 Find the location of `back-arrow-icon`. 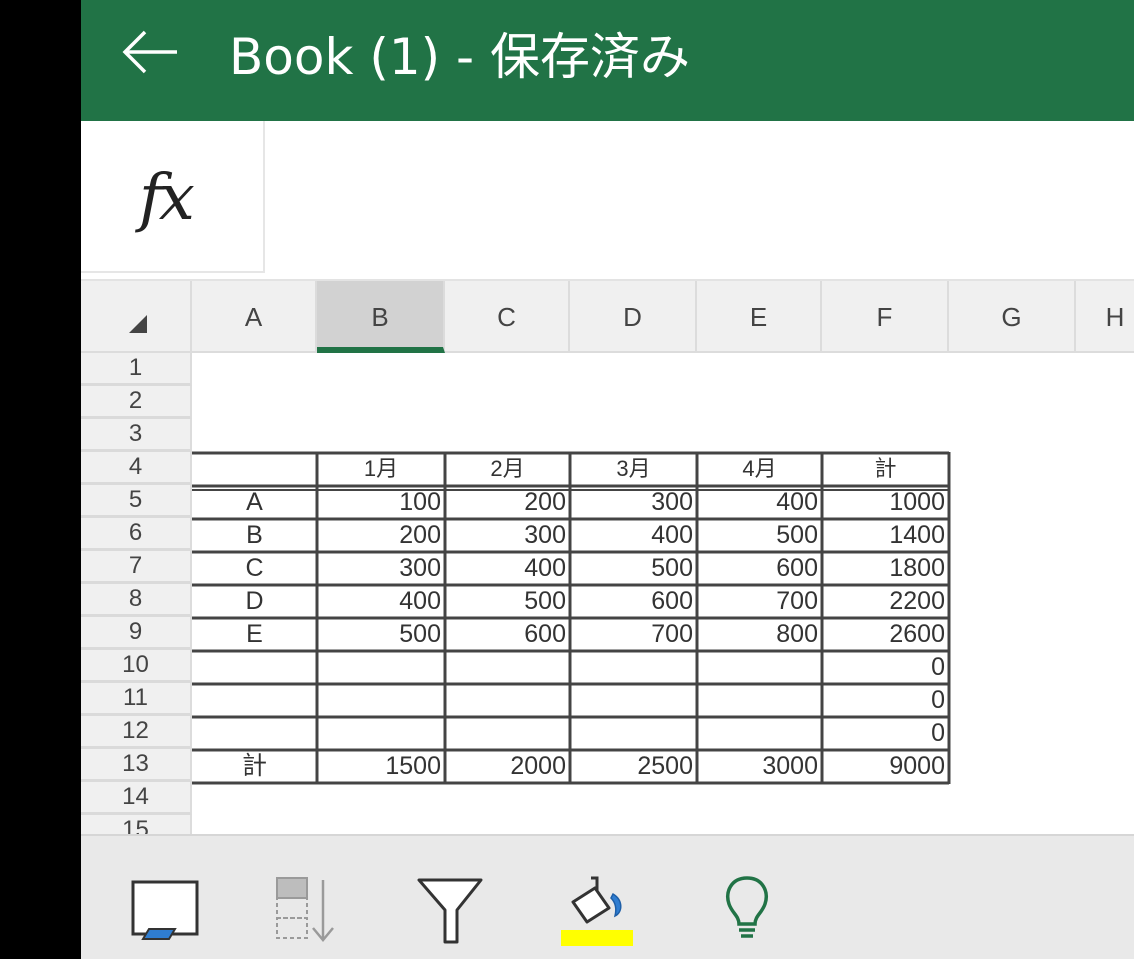

back-arrow-icon is located at coordinates (149, 52).